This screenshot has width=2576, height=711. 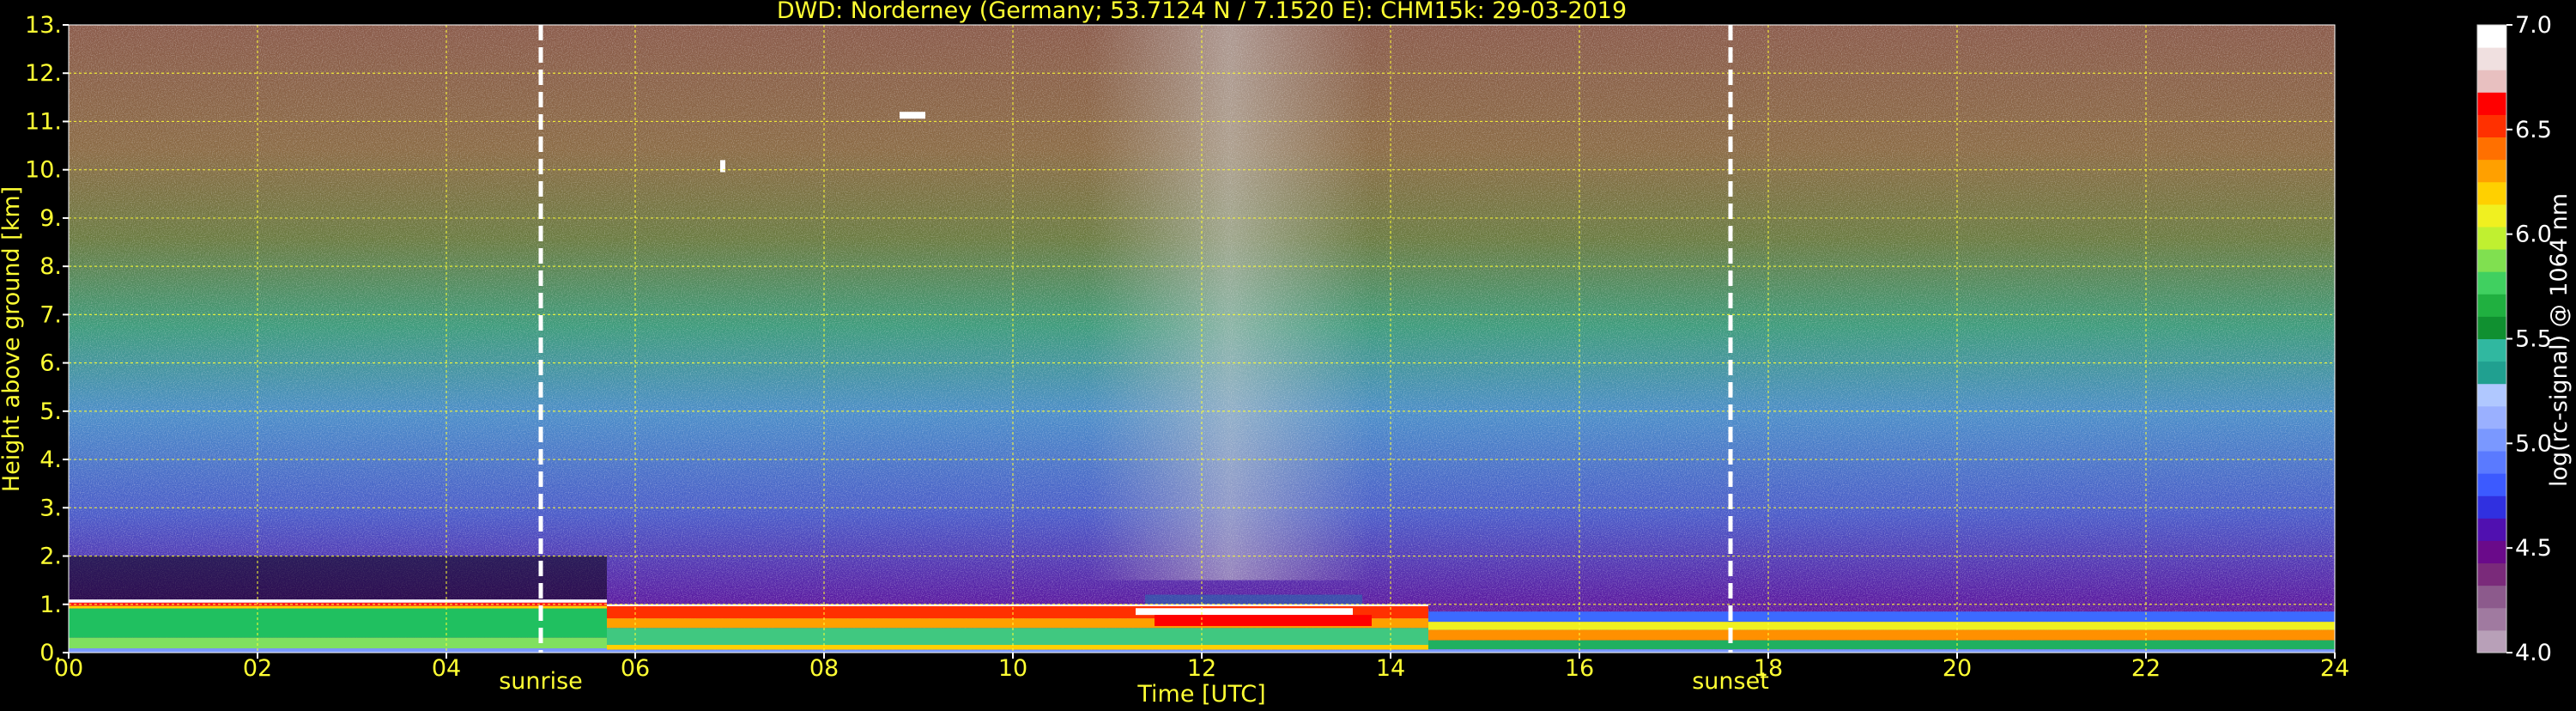 I want to click on aerosol-core, so click(x=1263, y=621).